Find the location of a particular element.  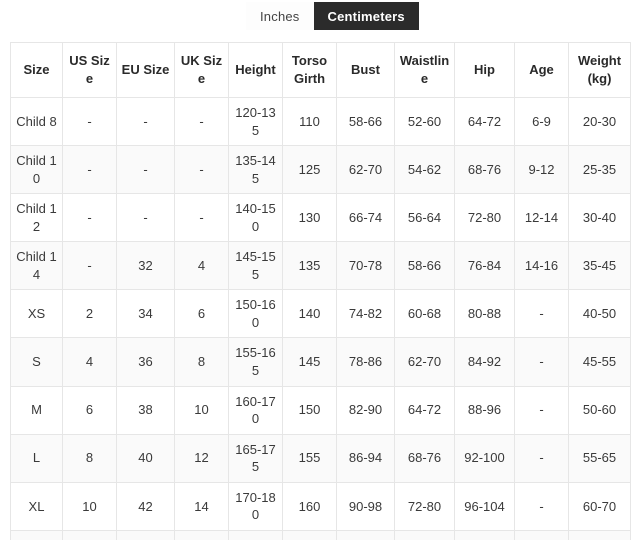

cell-hip: 64-72 is located at coordinates (484, 121).